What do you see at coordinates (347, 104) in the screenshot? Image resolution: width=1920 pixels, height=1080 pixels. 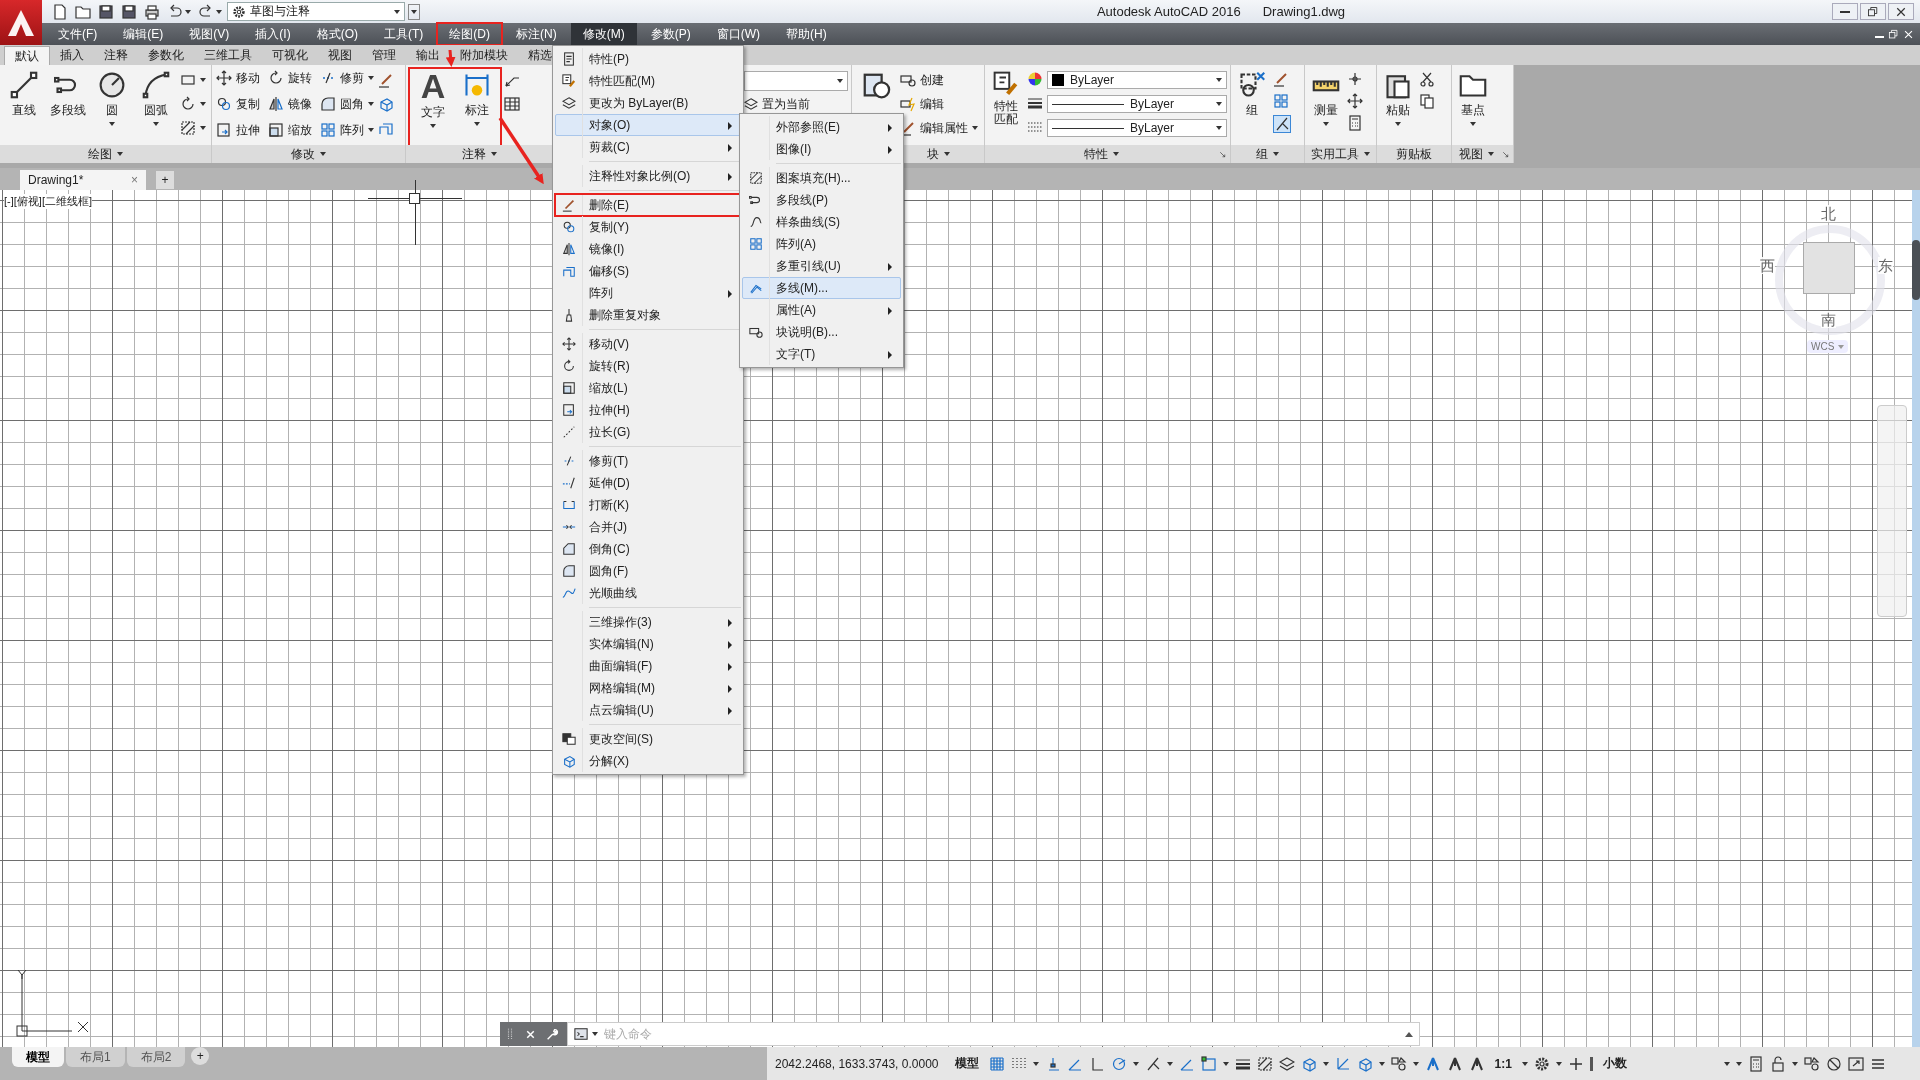 I see `ribbon-button: 圆角` at bounding box center [347, 104].